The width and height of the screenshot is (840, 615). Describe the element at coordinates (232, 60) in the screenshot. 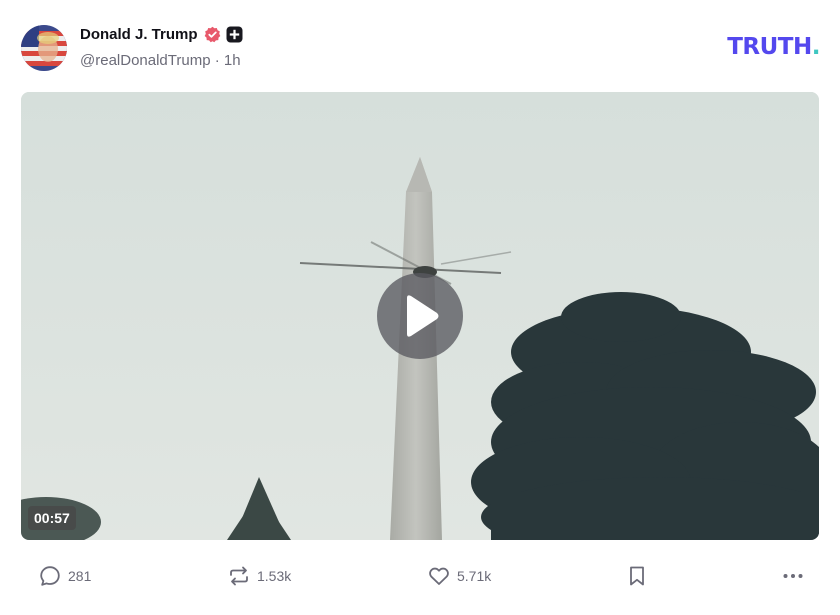

I see `post-time: 1h` at that location.